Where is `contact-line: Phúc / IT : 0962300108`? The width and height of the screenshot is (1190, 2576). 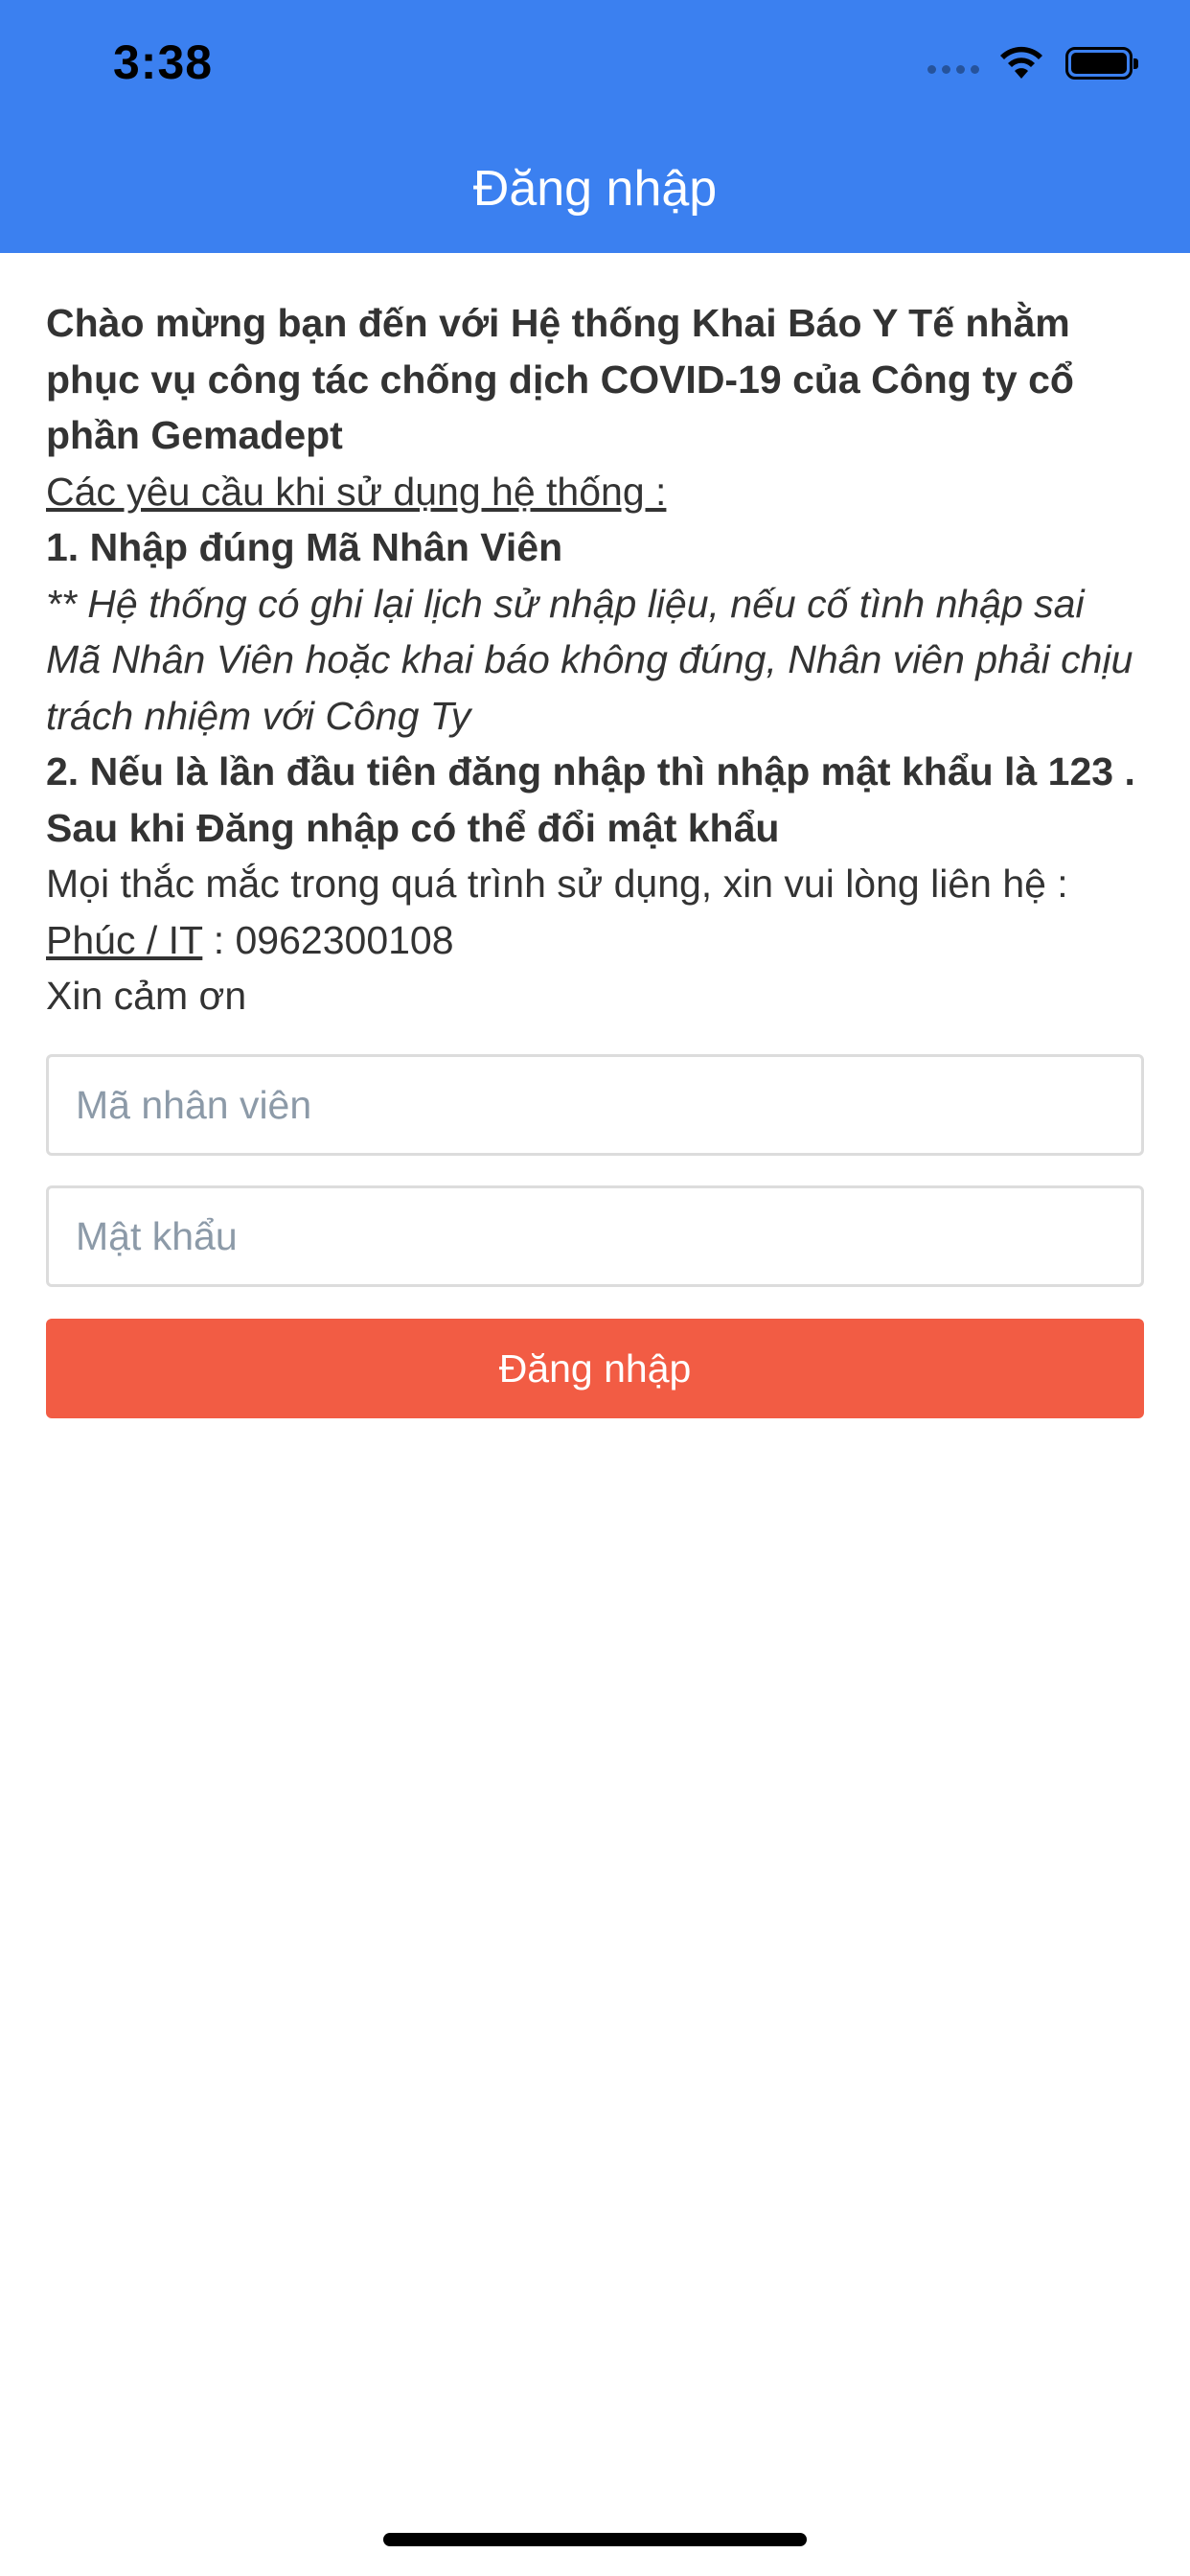 contact-line: Phúc / IT : 0962300108 is located at coordinates (597, 940).